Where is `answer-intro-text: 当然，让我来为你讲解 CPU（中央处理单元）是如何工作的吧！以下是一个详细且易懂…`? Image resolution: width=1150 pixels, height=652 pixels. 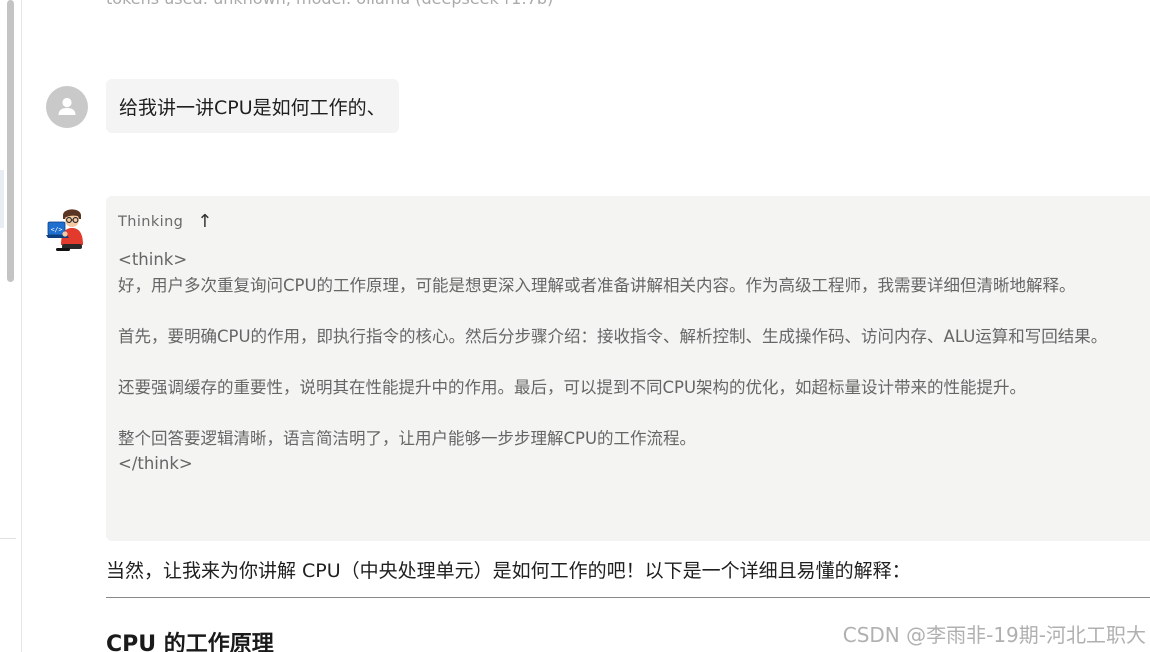
answer-intro-text: 当然，让我来为你讲解 CPU（中央处理单元）是如何工作的吧！以下是一个详细且易懂… is located at coordinates (508, 571).